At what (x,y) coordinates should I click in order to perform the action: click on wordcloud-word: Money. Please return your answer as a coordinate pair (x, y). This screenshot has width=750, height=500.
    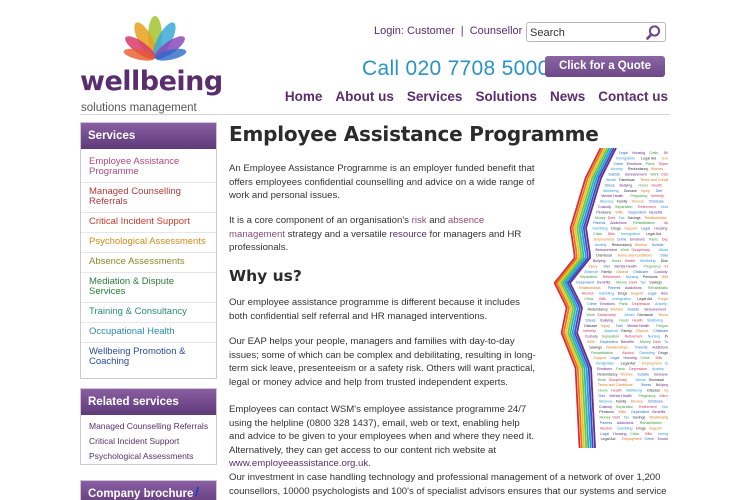
    Looking at the image, I should click on (605, 418).